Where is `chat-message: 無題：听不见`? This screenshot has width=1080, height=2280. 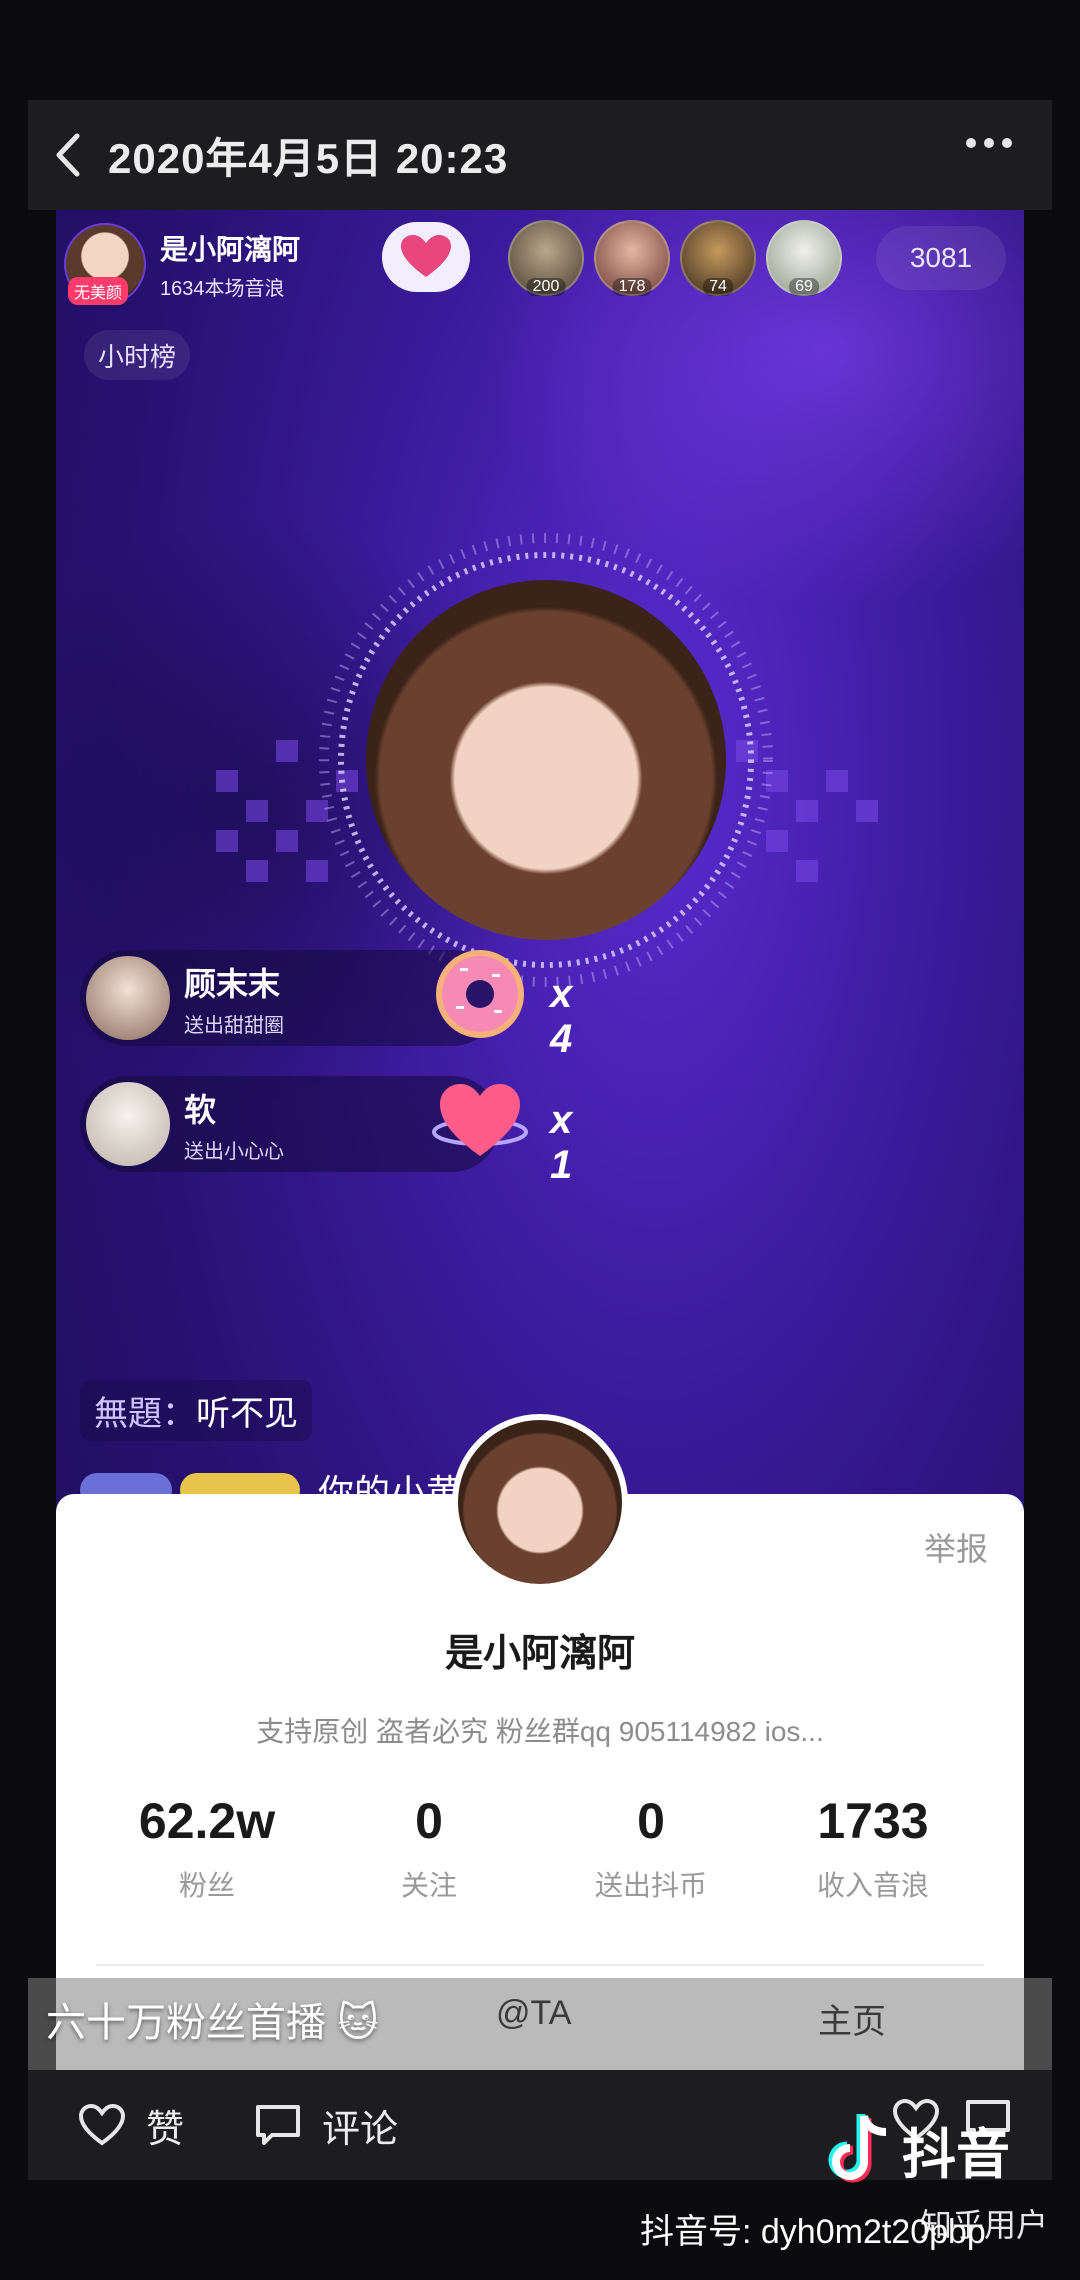 chat-message: 無題：听不见 is located at coordinates (196, 1410).